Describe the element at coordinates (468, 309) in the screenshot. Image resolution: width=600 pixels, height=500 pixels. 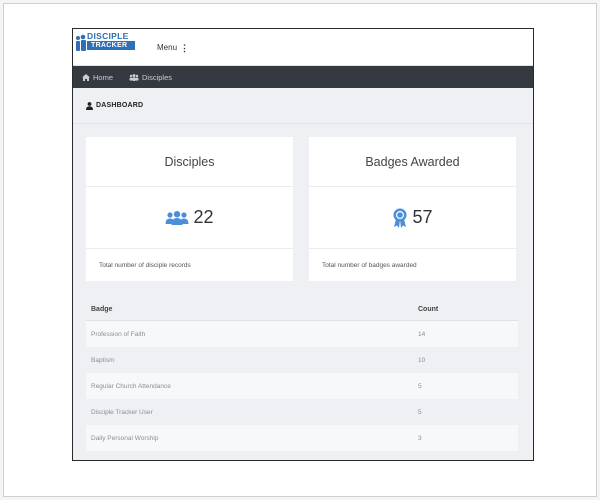
I see `column-header-count: Count` at that location.